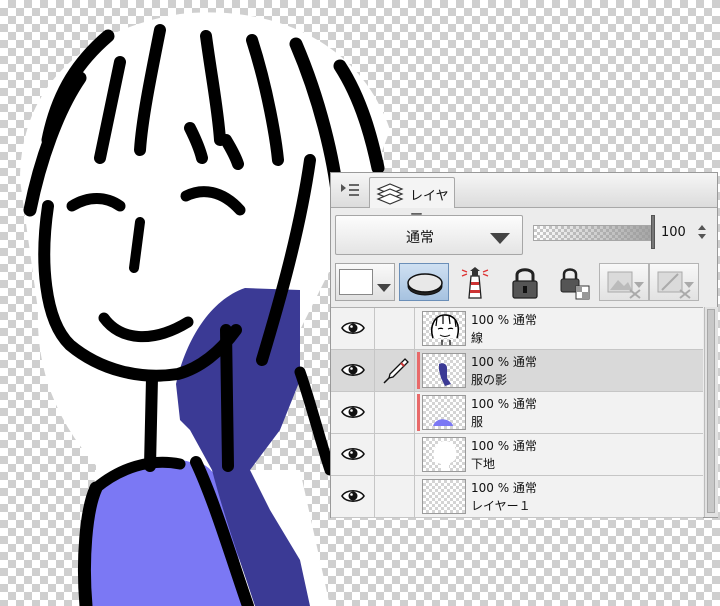  What do you see at coordinates (412, 200) in the screenshot?
I see `tab-layer: レイヤー` at bounding box center [412, 200].